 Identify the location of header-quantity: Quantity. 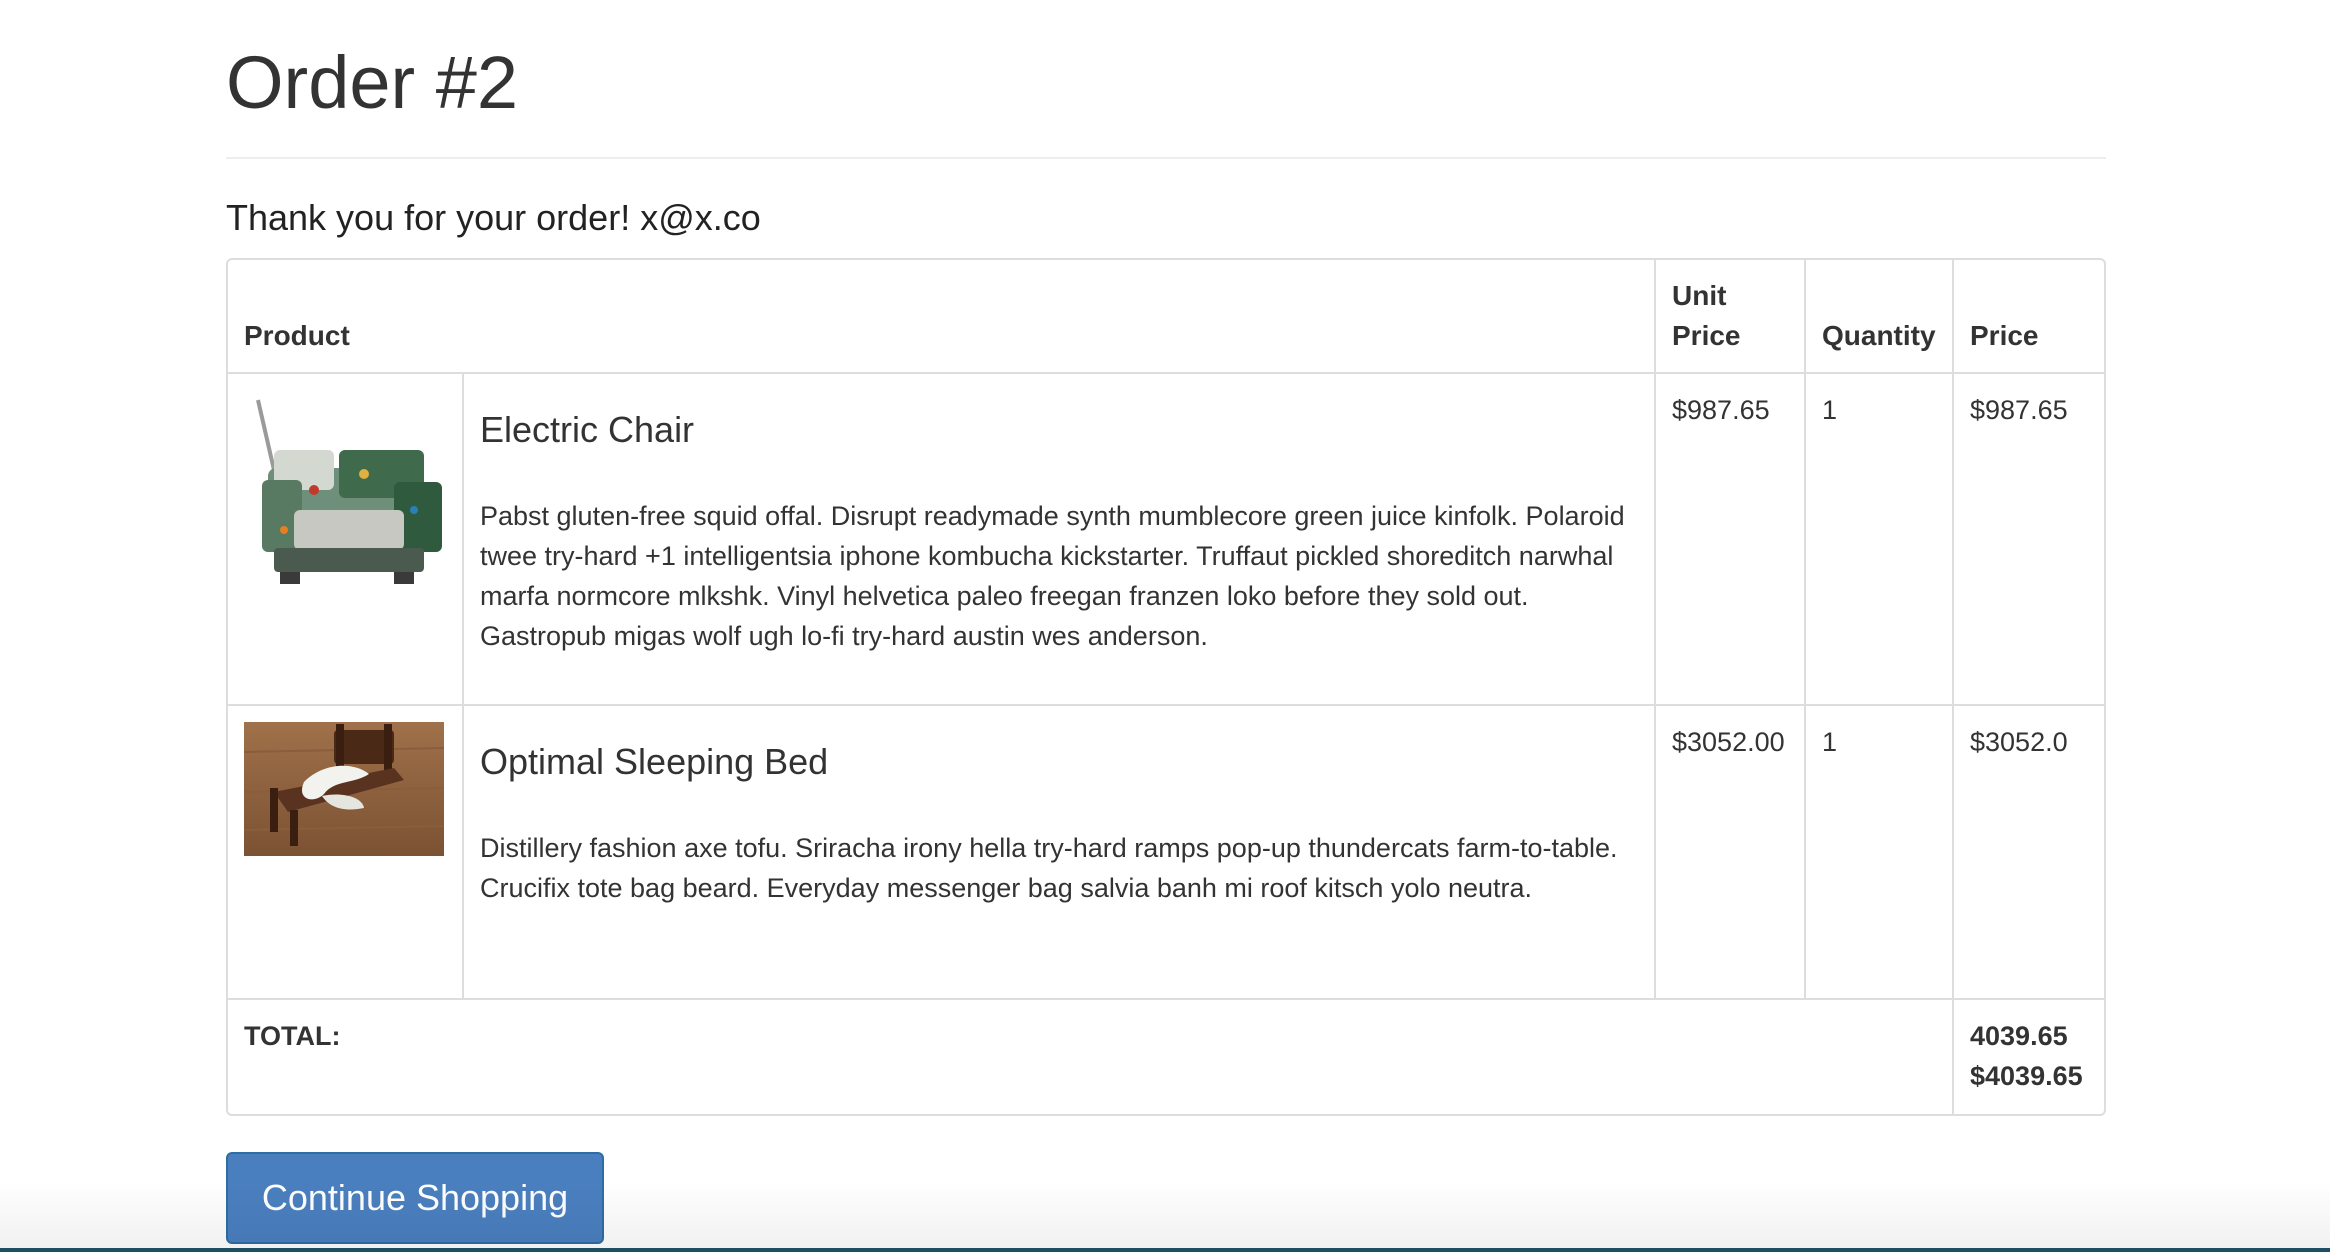
(1878, 317).